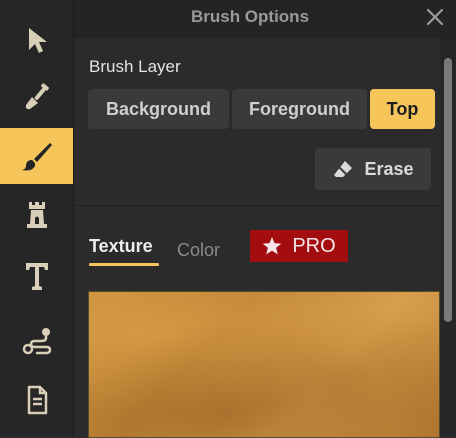 This screenshot has width=456, height=438. I want to click on tab-color: Color, so click(198, 250).